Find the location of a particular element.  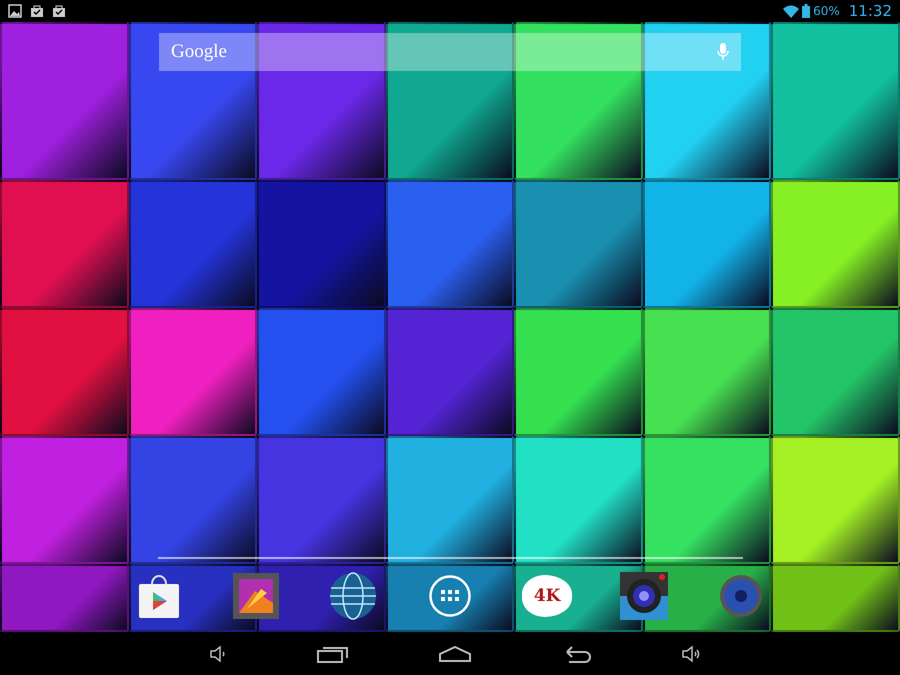

globe-icon is located at coordinates (352, 596).